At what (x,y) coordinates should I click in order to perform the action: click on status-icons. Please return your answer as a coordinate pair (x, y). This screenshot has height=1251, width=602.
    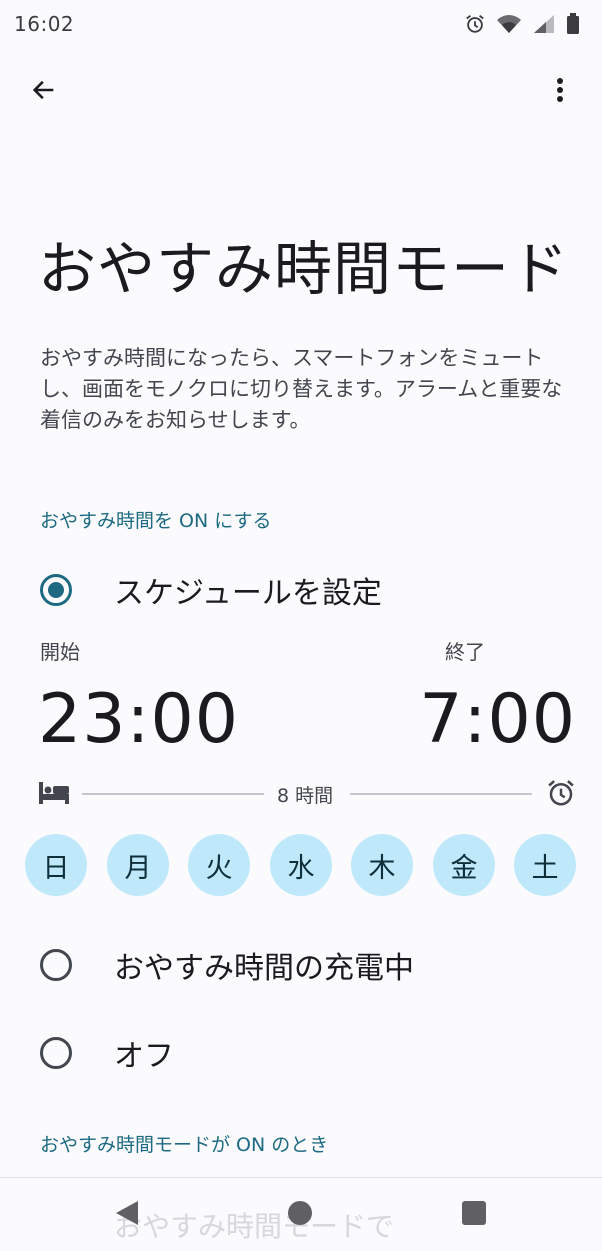
    Looking at the image, I should click on (522, 24).